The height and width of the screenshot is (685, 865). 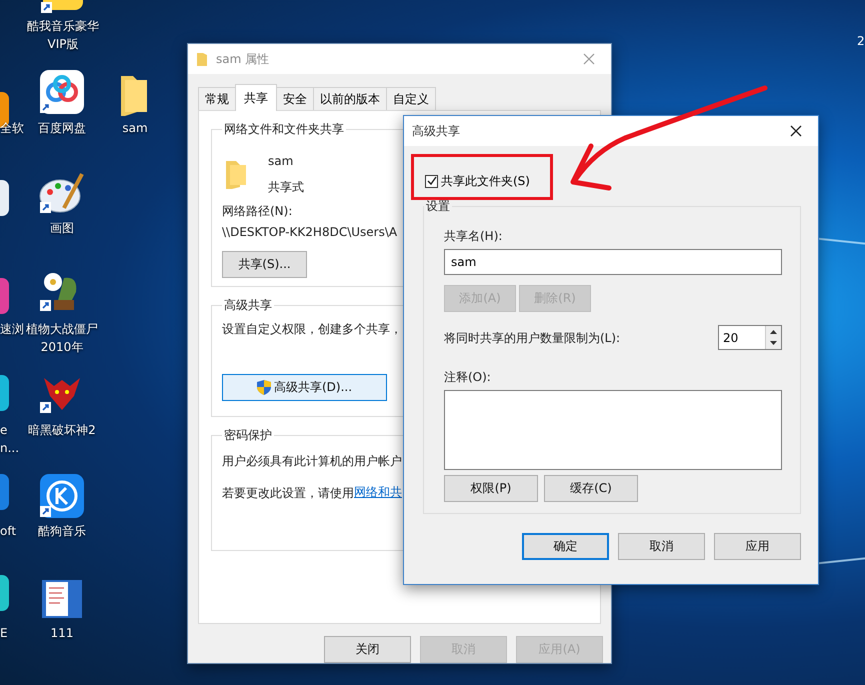 What do you see at coordinates (256, 97) in the screenshot?
I see `tab: 共享` at bounding box center [256, 97].